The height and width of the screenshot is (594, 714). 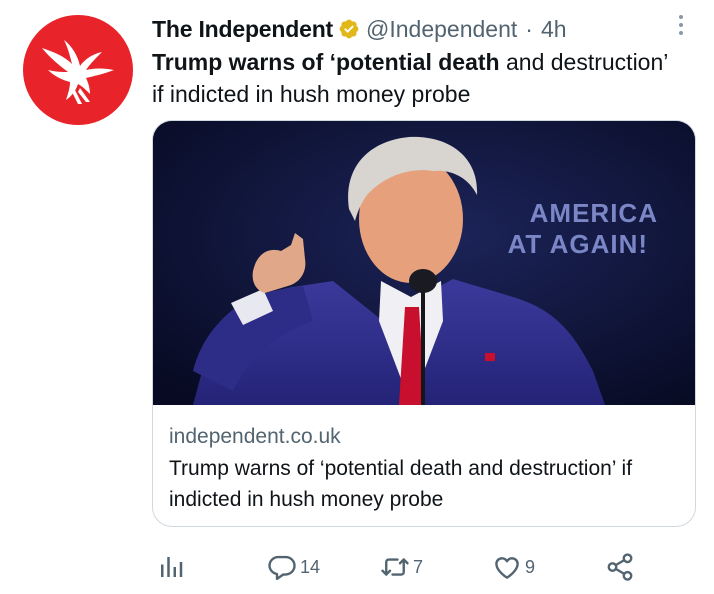 I want to click on reply-icon, so click(x=282, y=568).